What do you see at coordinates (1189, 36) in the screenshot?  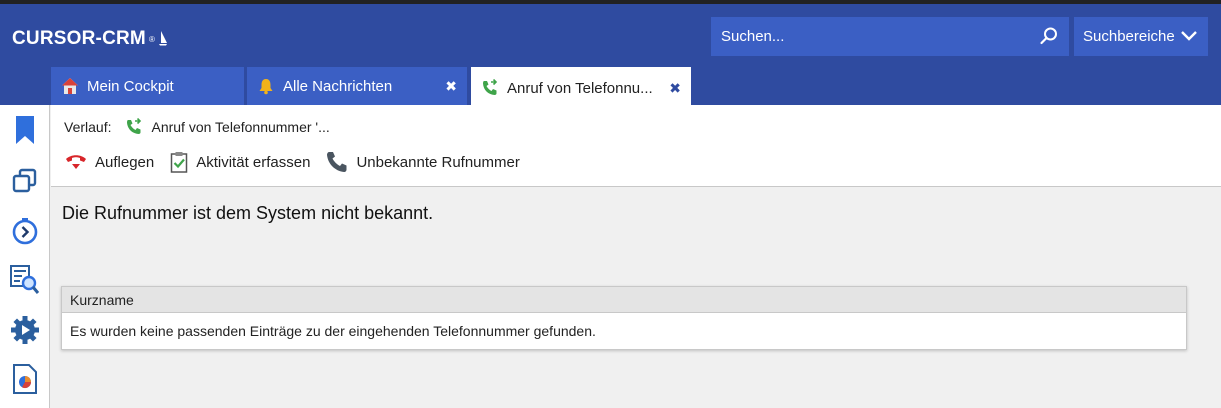 I see `chevron-down-icon` at bounding box center [1189, 36].